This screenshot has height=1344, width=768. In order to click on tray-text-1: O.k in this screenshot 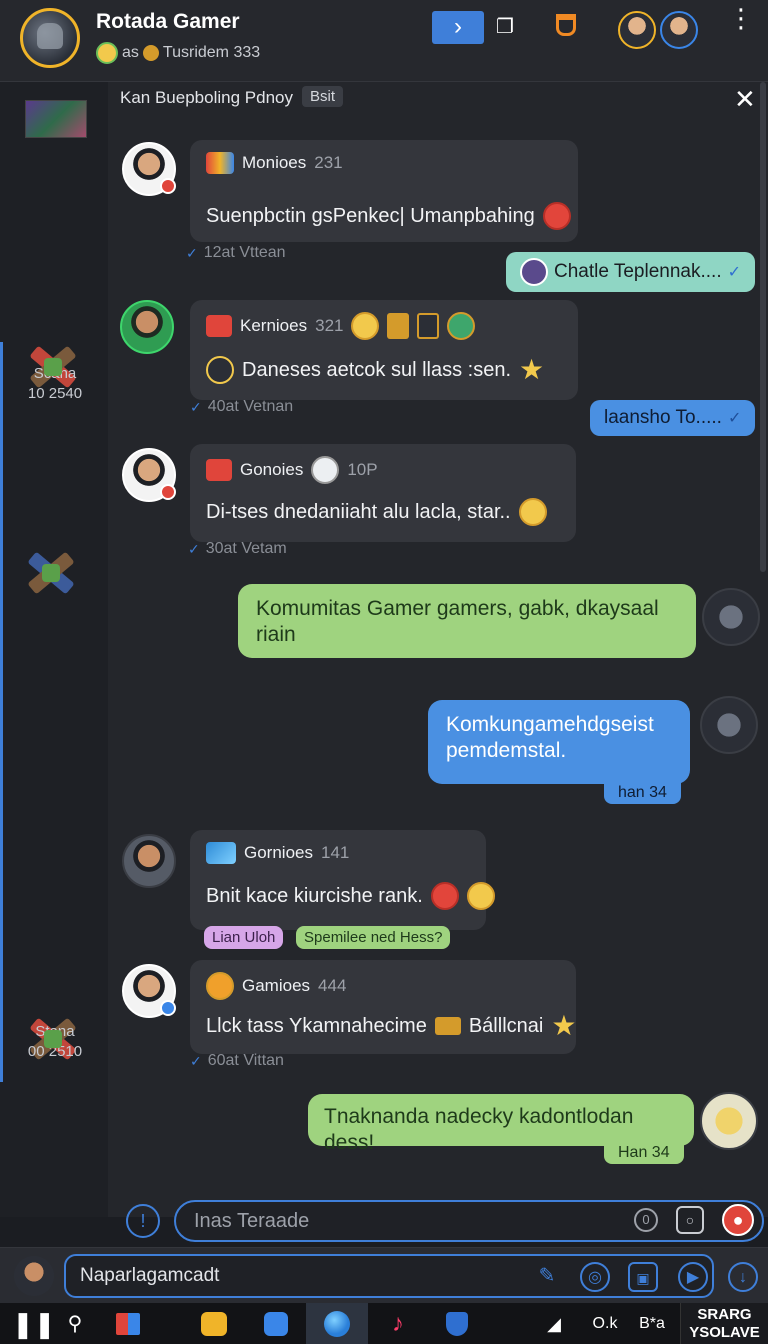, I will do `click(605, 1324)`.